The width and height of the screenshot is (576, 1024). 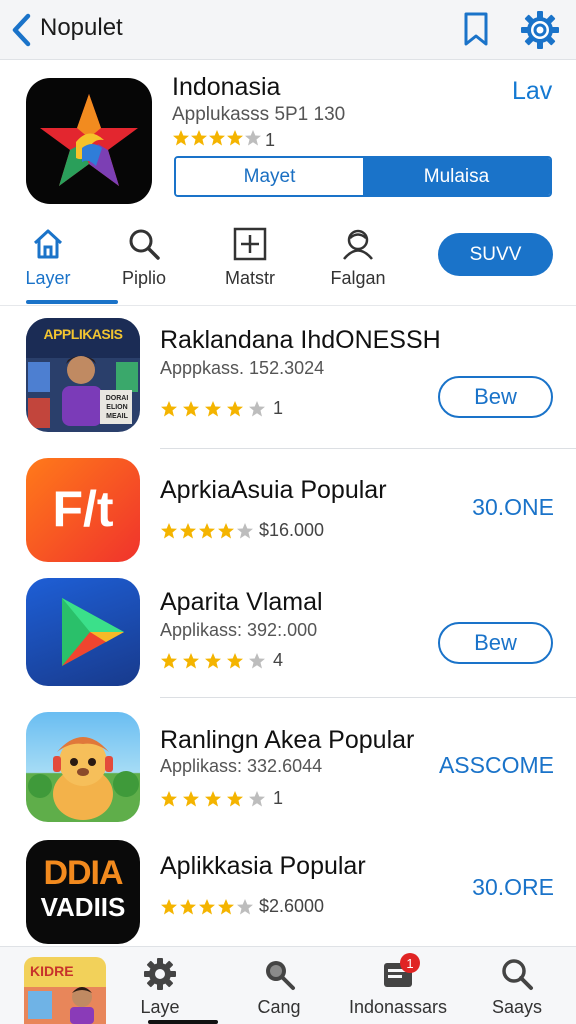 I want to click on app-subtitle: Apppkass. 152.3024, so click(x=242, y=368).